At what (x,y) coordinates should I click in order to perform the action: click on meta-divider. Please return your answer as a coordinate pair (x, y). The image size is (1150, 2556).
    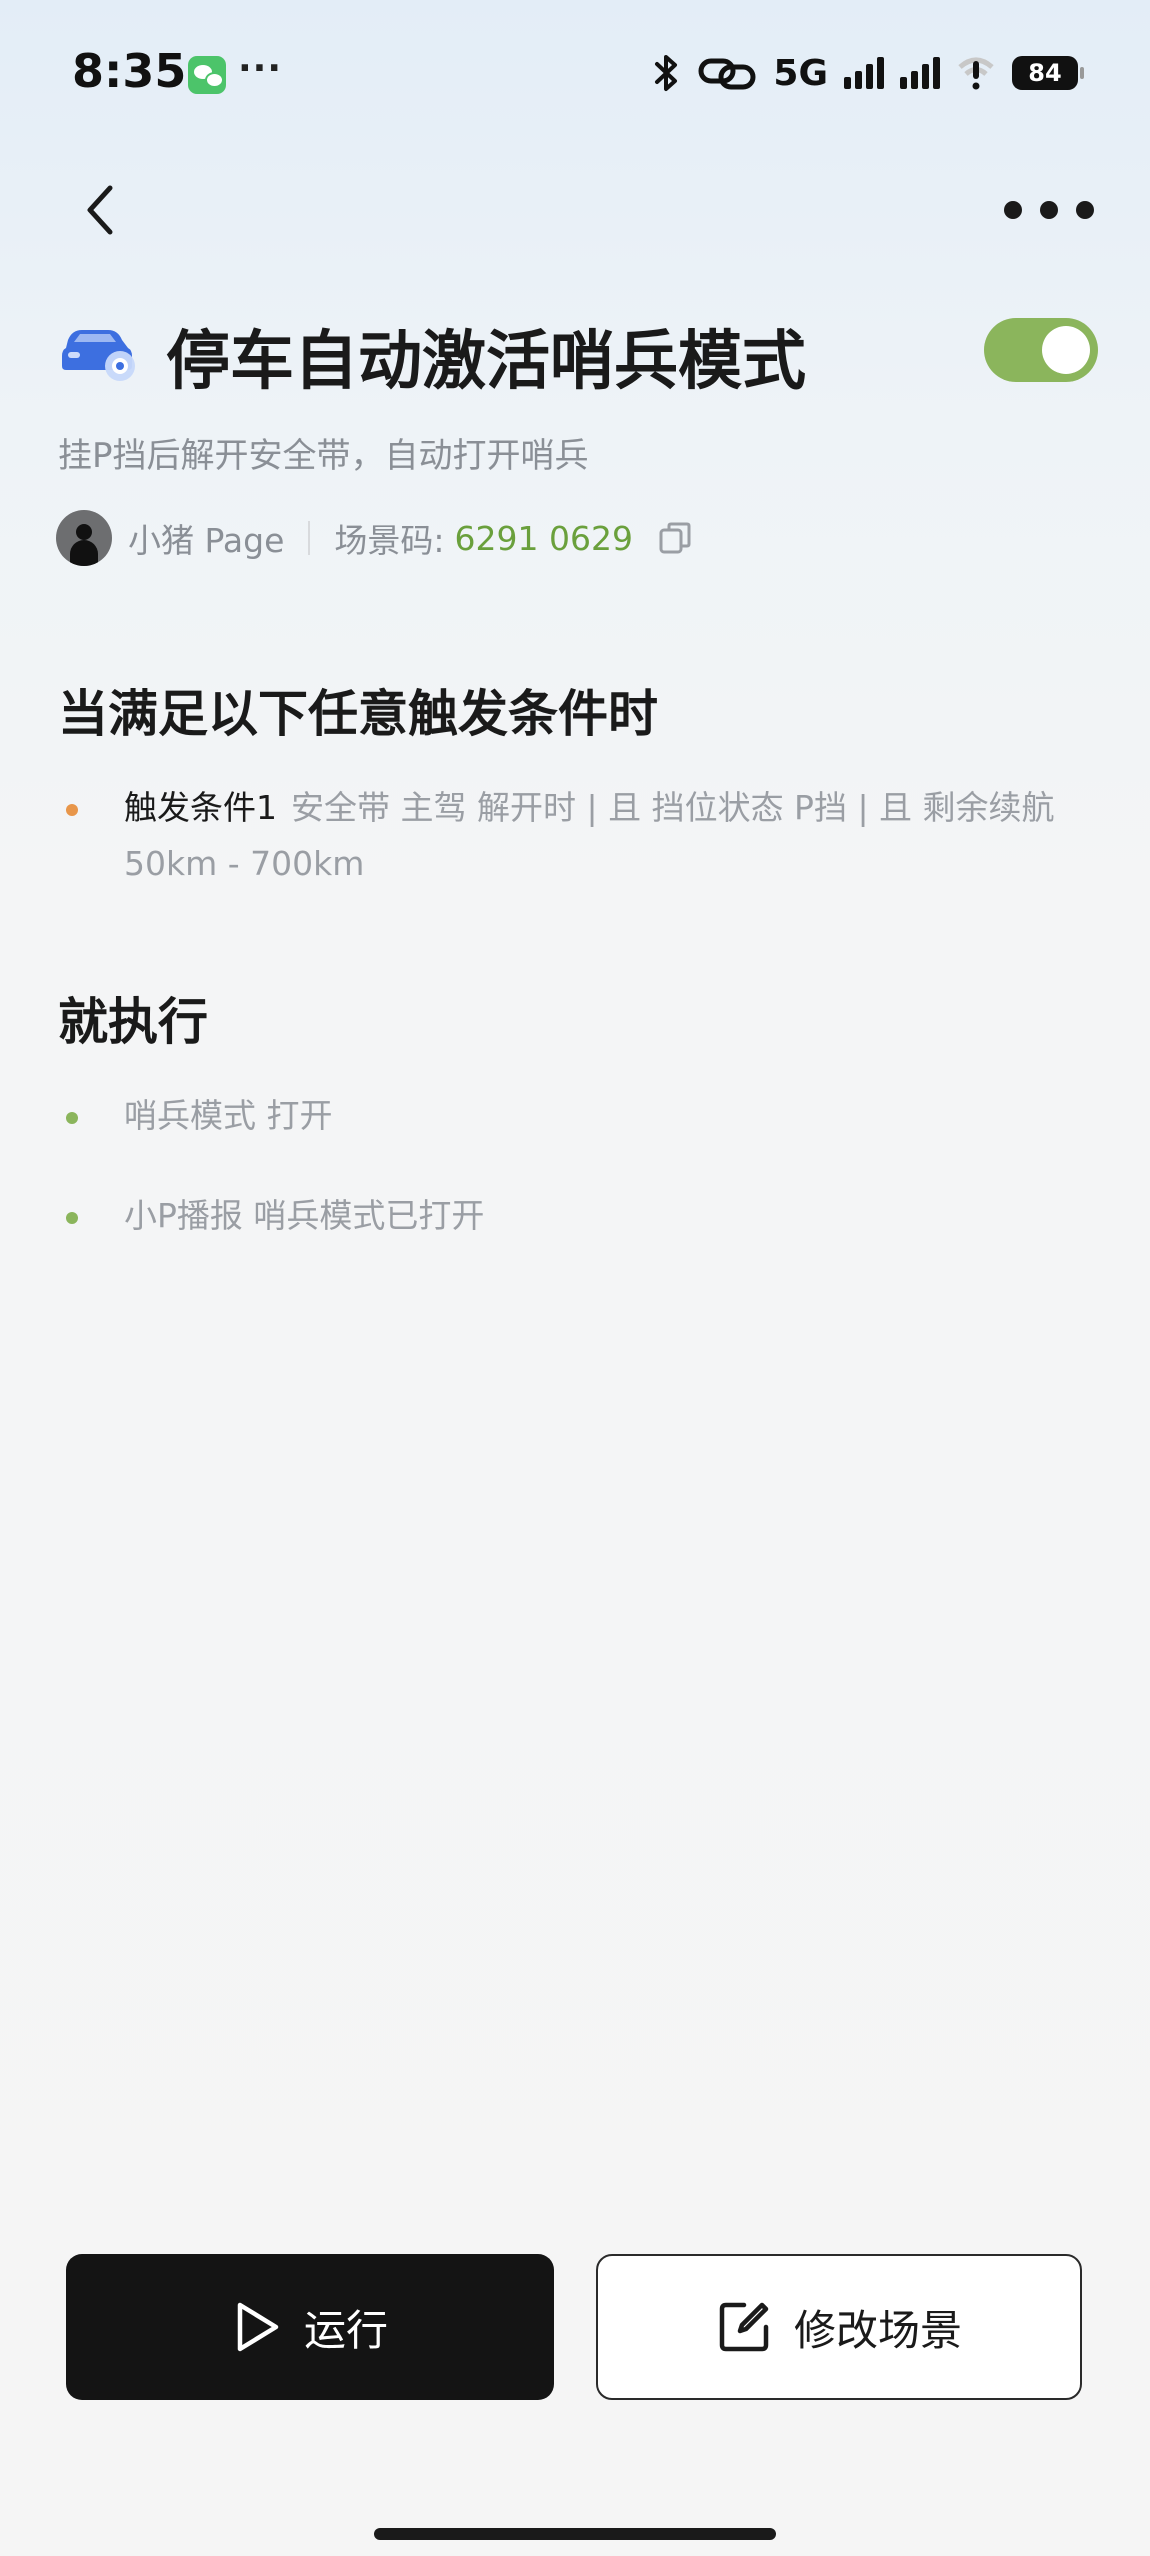
    Looking at the image, I should click on (309, 538).